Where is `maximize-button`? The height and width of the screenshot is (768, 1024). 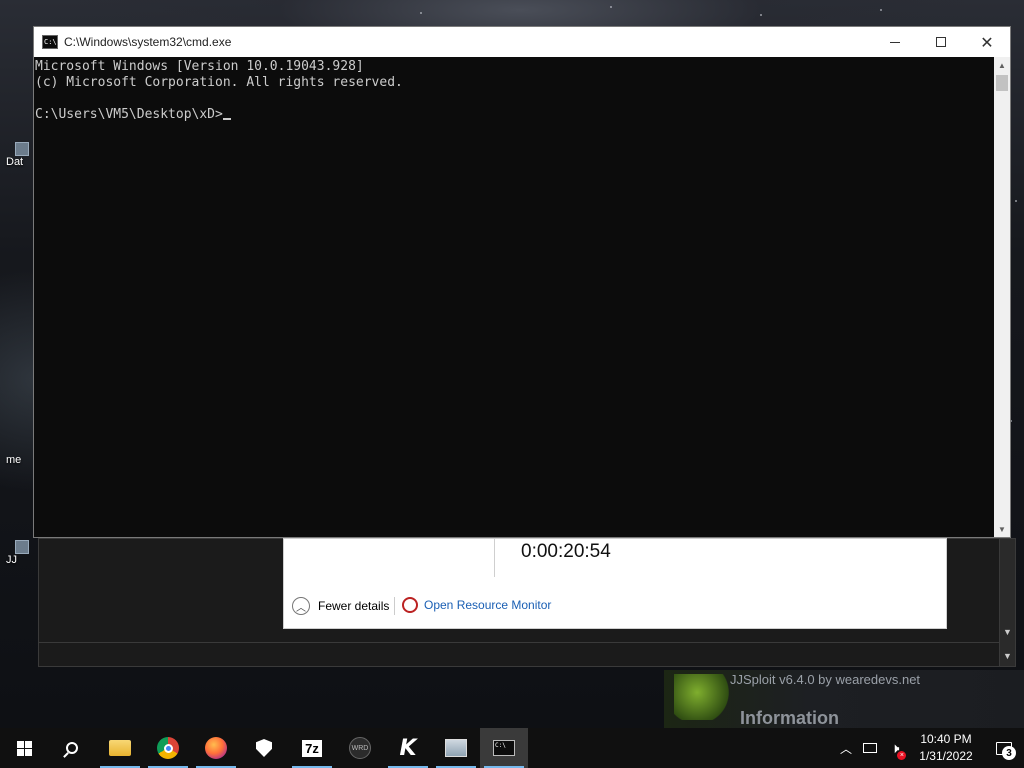 maximize-button is located at coordinates (941, 42).